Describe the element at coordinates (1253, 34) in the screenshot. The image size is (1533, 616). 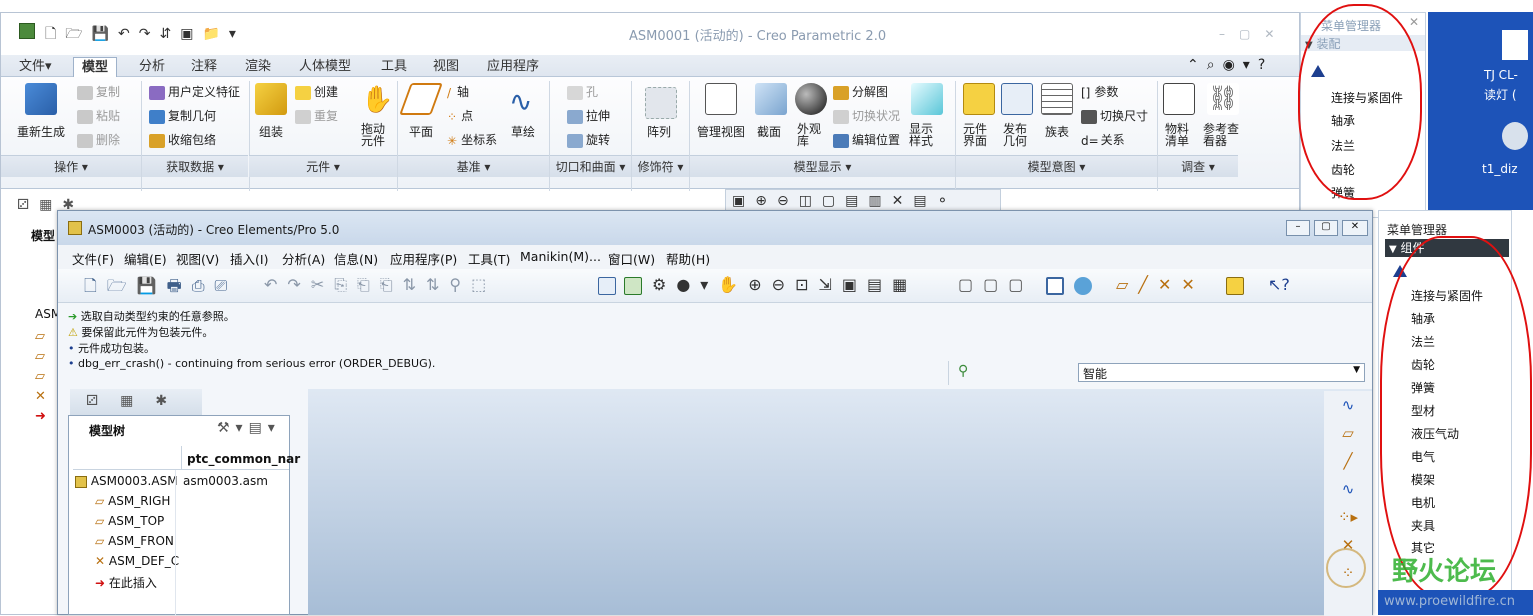
I see `back-window-controls: –▢✕` at that location.